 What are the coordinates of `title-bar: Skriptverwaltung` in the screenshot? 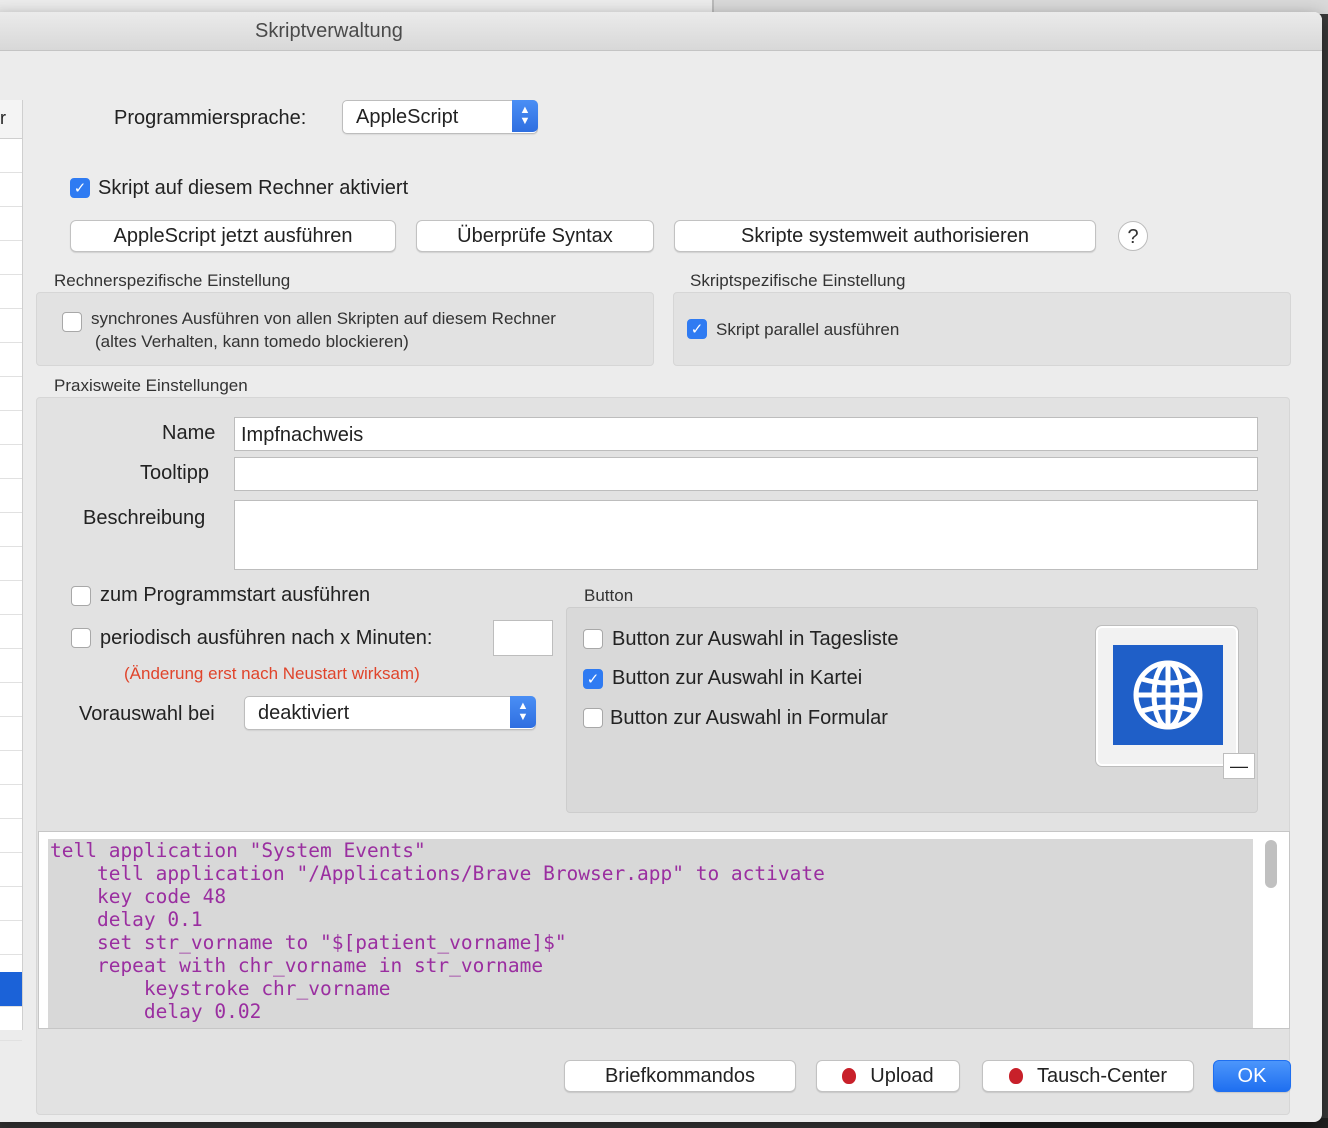 It's located at (661, 31).